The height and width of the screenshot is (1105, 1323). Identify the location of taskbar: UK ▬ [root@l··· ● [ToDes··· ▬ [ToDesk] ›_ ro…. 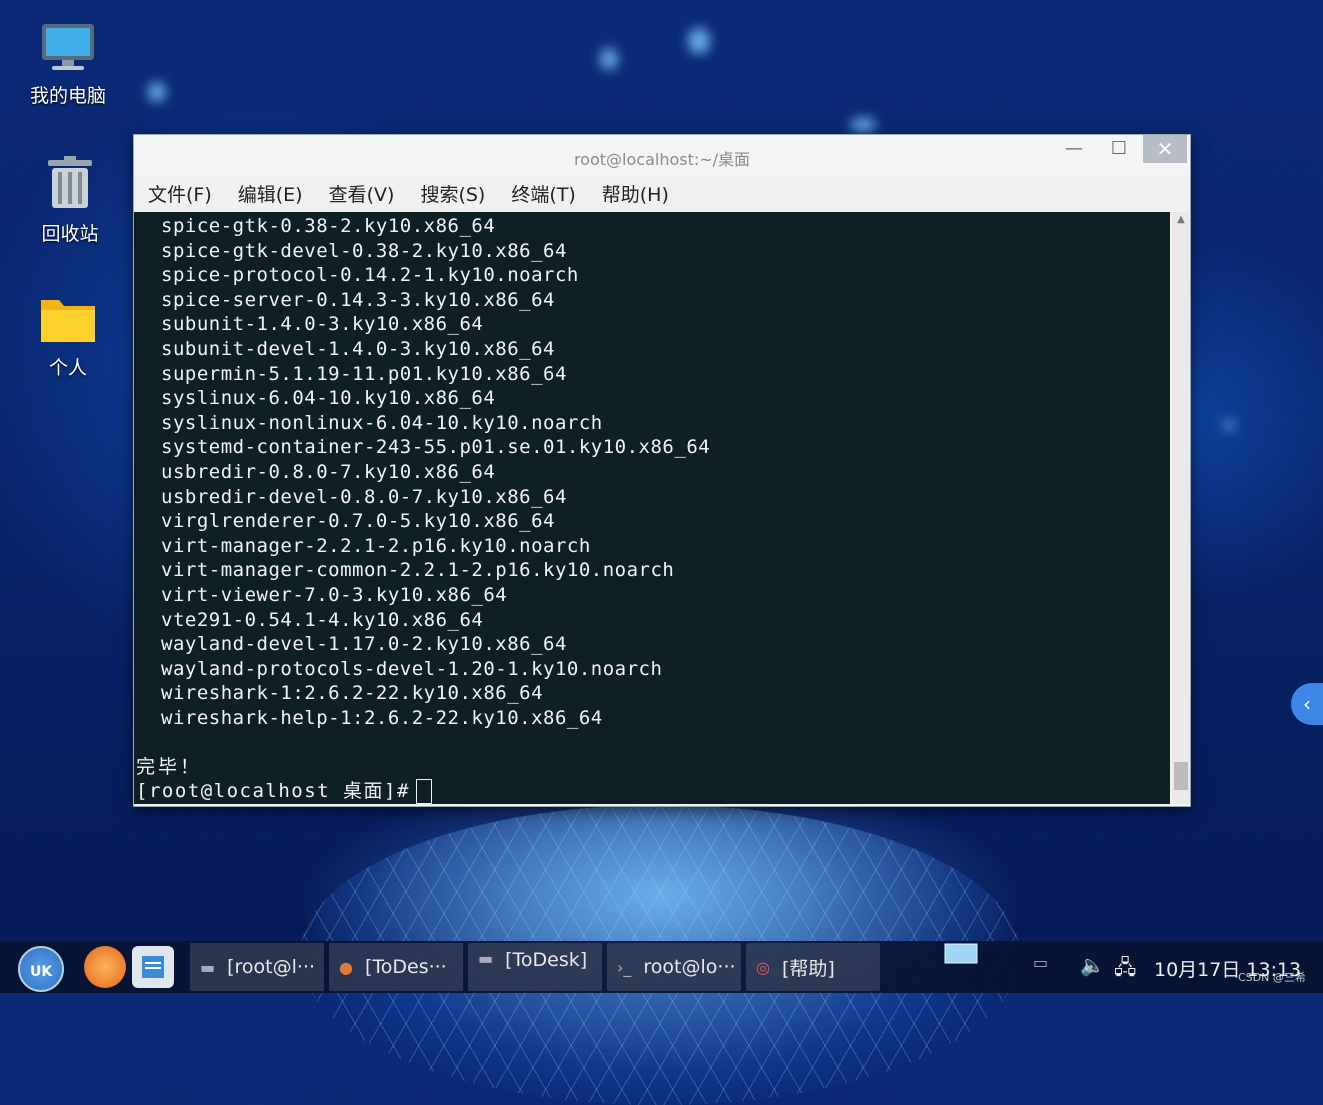
(661, 967).